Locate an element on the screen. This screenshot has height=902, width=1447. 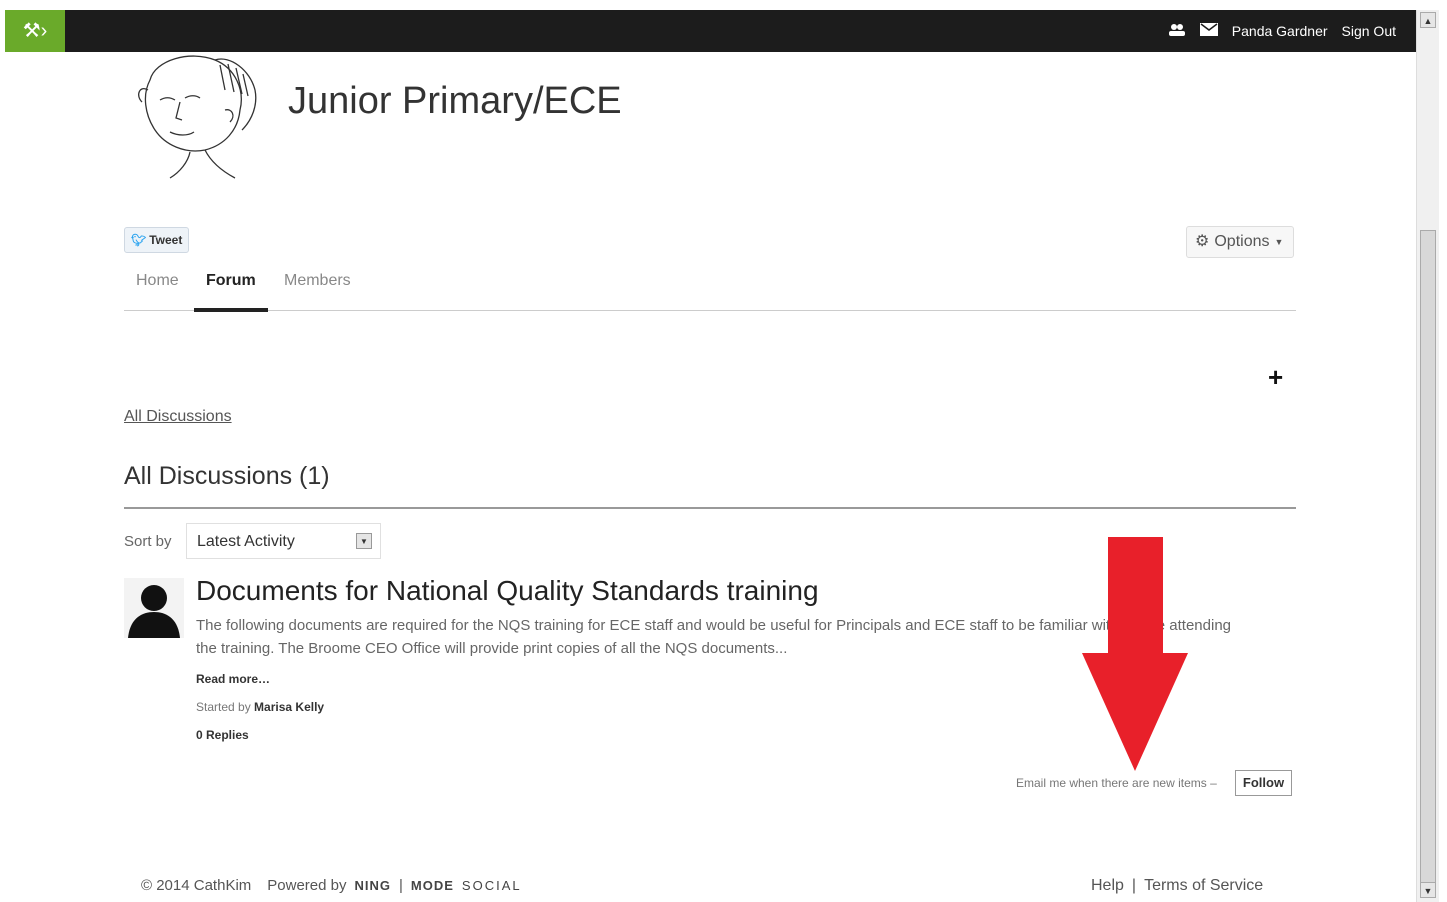
ning-logo: NING is located at coordinates (373, 885).